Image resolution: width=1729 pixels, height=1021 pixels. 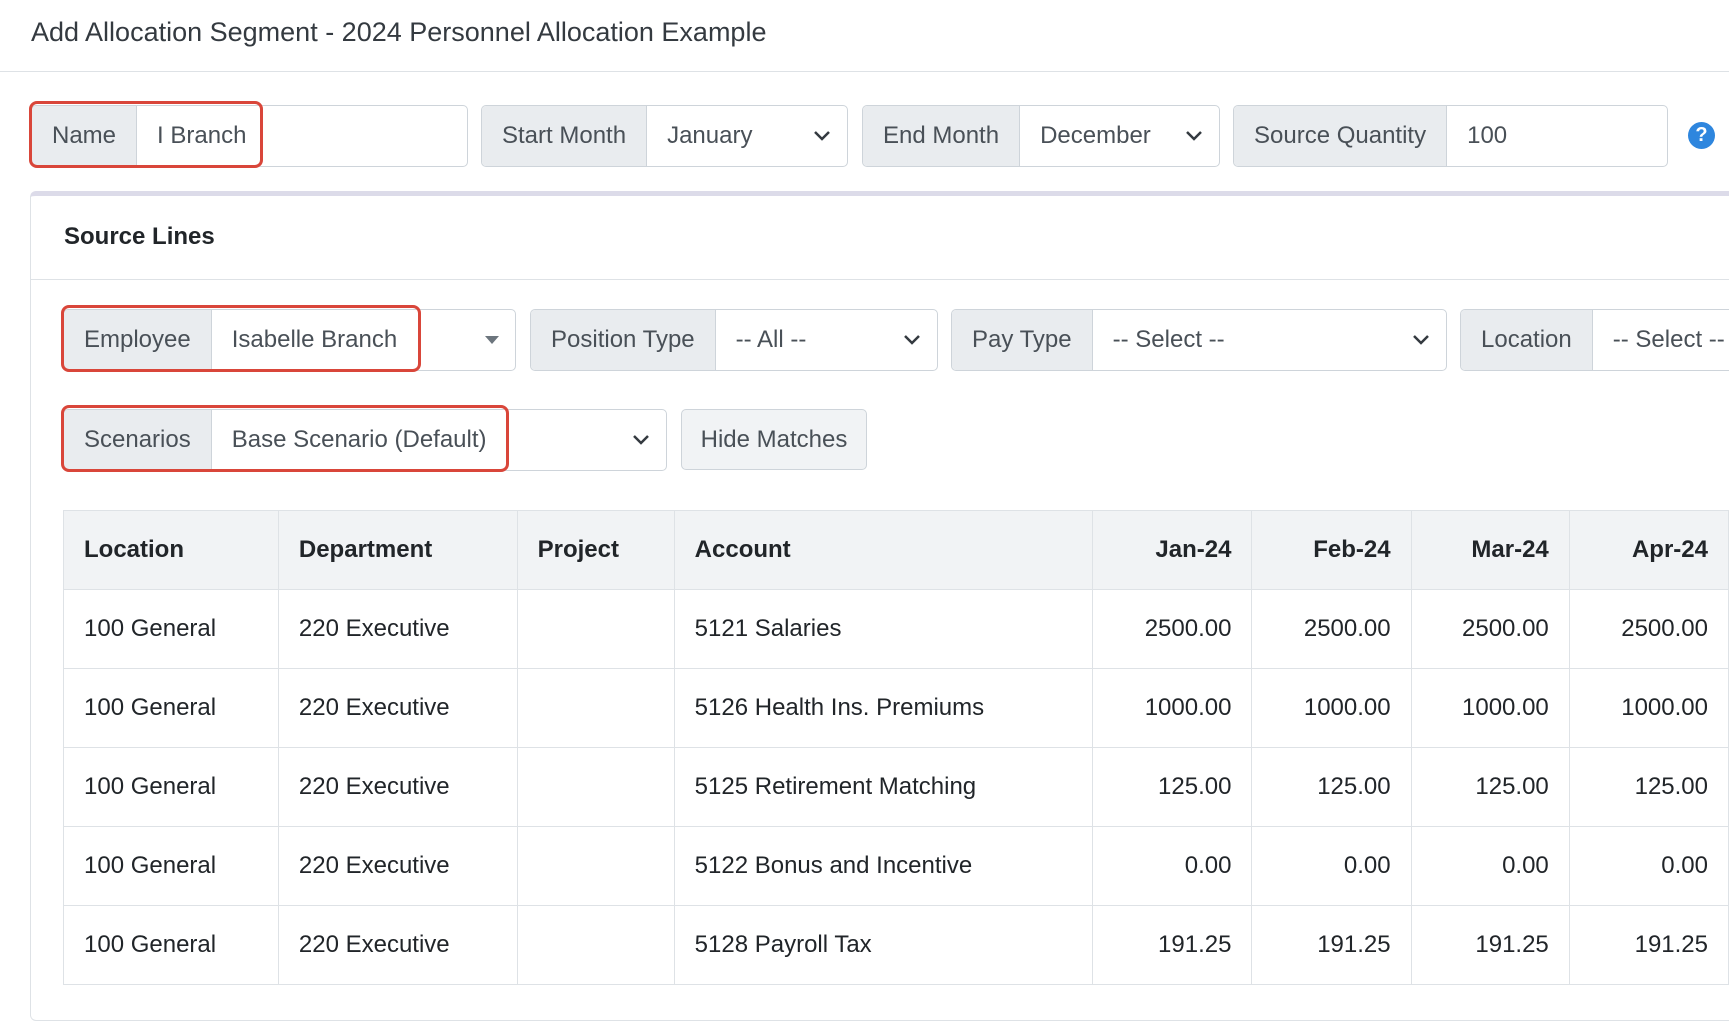 I want to click on source-quantity-group: Source Quantity 100, so click(x=1450, y=136).